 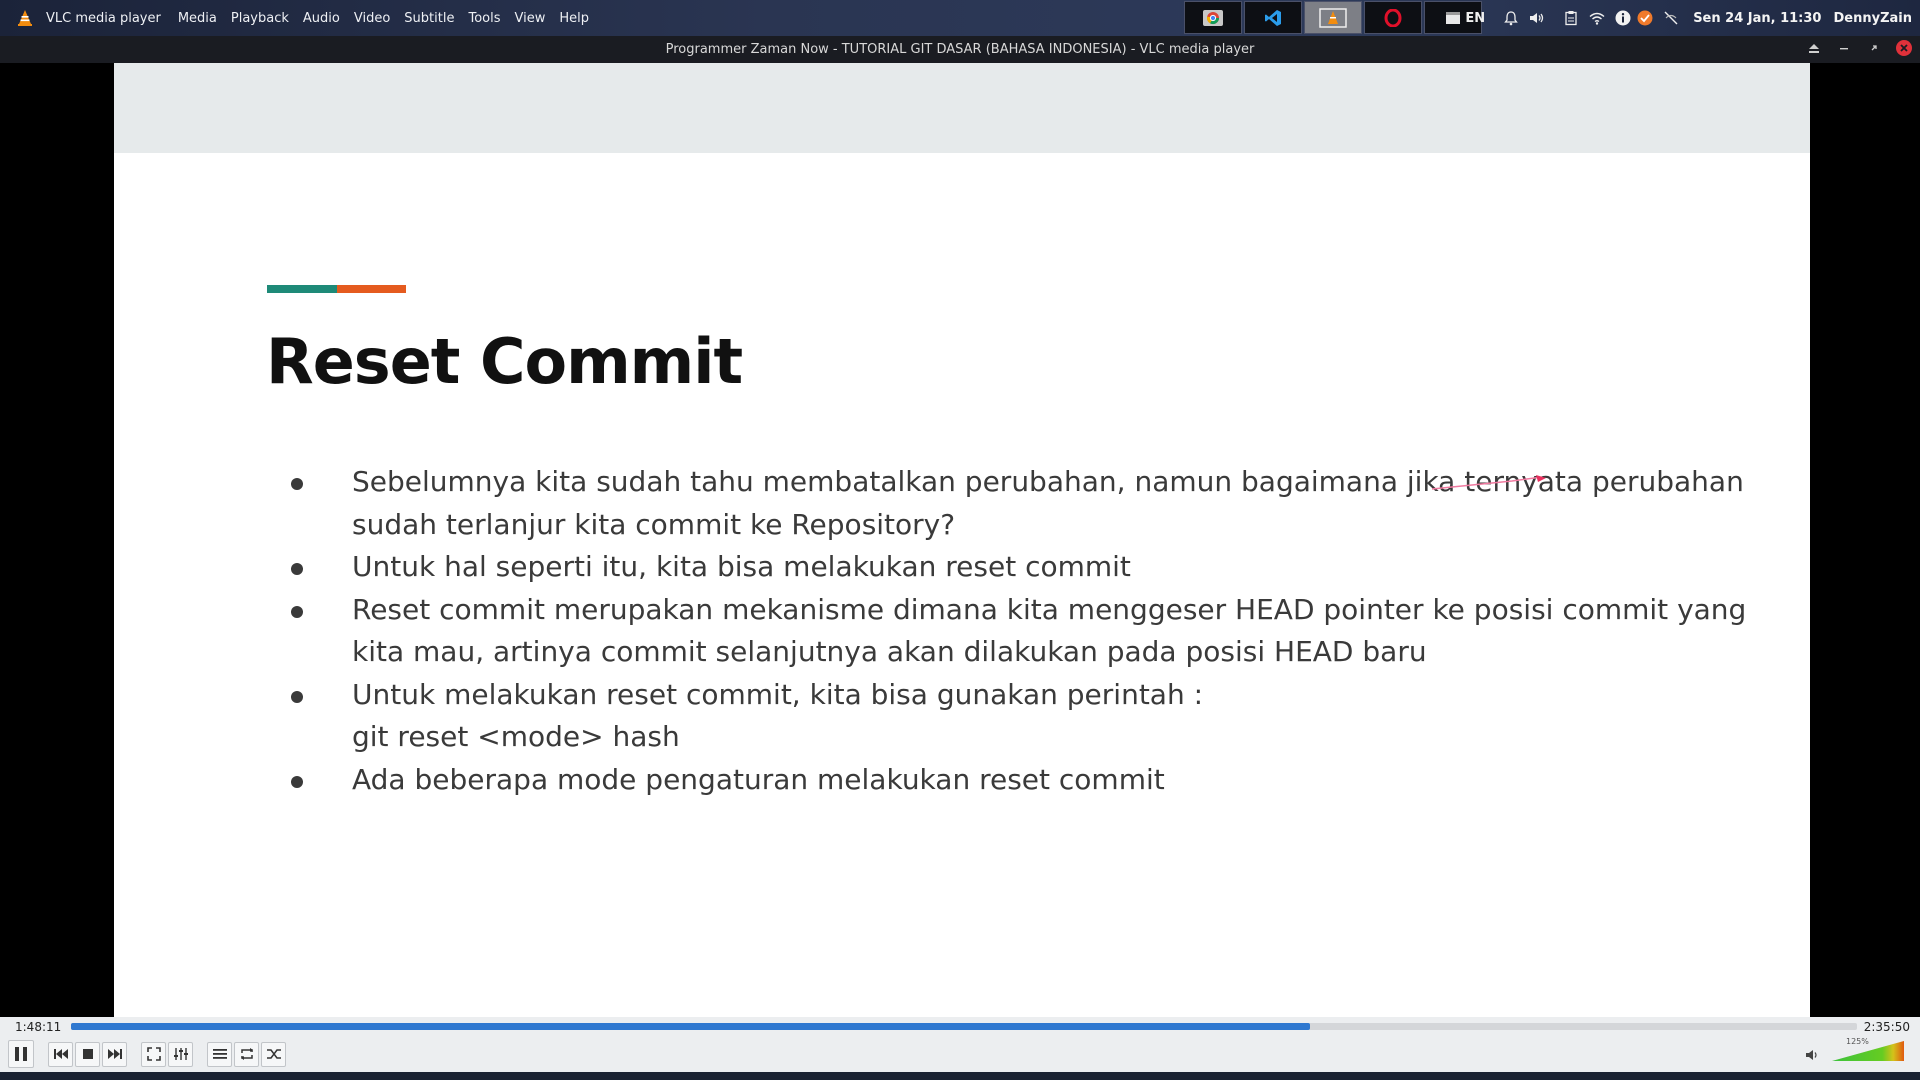 What do you see at coordinates (1692, 18) in the screenshot?
I see `system-tray: EN Sen 24 Jan, 11:30 DennyZain` at bounding box center [1692, 18].